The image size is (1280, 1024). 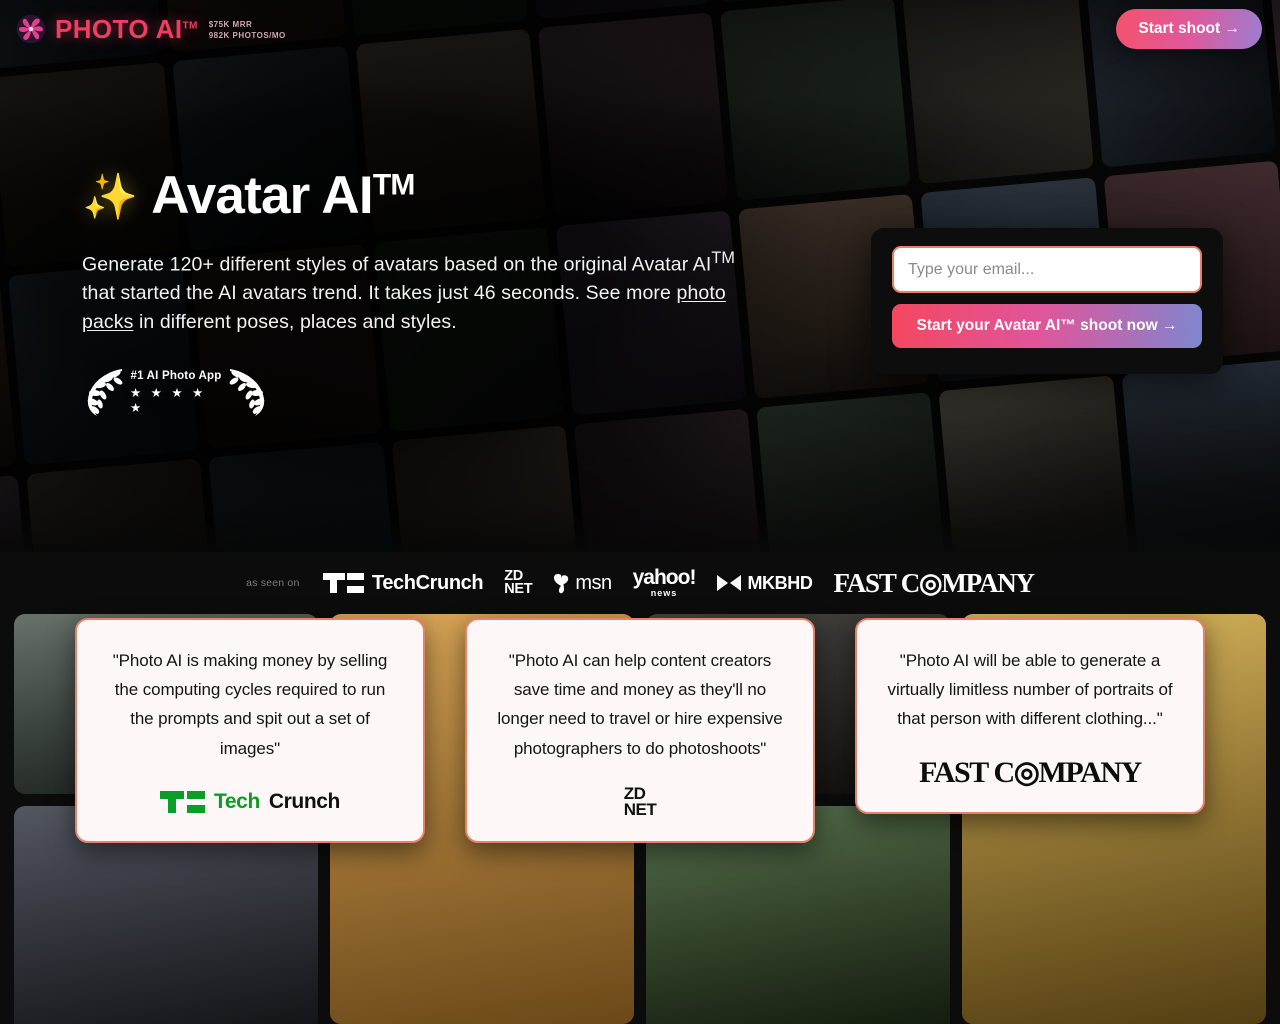 I want to click on testimonial-source-logo: FAST C◎MPANY, so click(x=1030, y=773).